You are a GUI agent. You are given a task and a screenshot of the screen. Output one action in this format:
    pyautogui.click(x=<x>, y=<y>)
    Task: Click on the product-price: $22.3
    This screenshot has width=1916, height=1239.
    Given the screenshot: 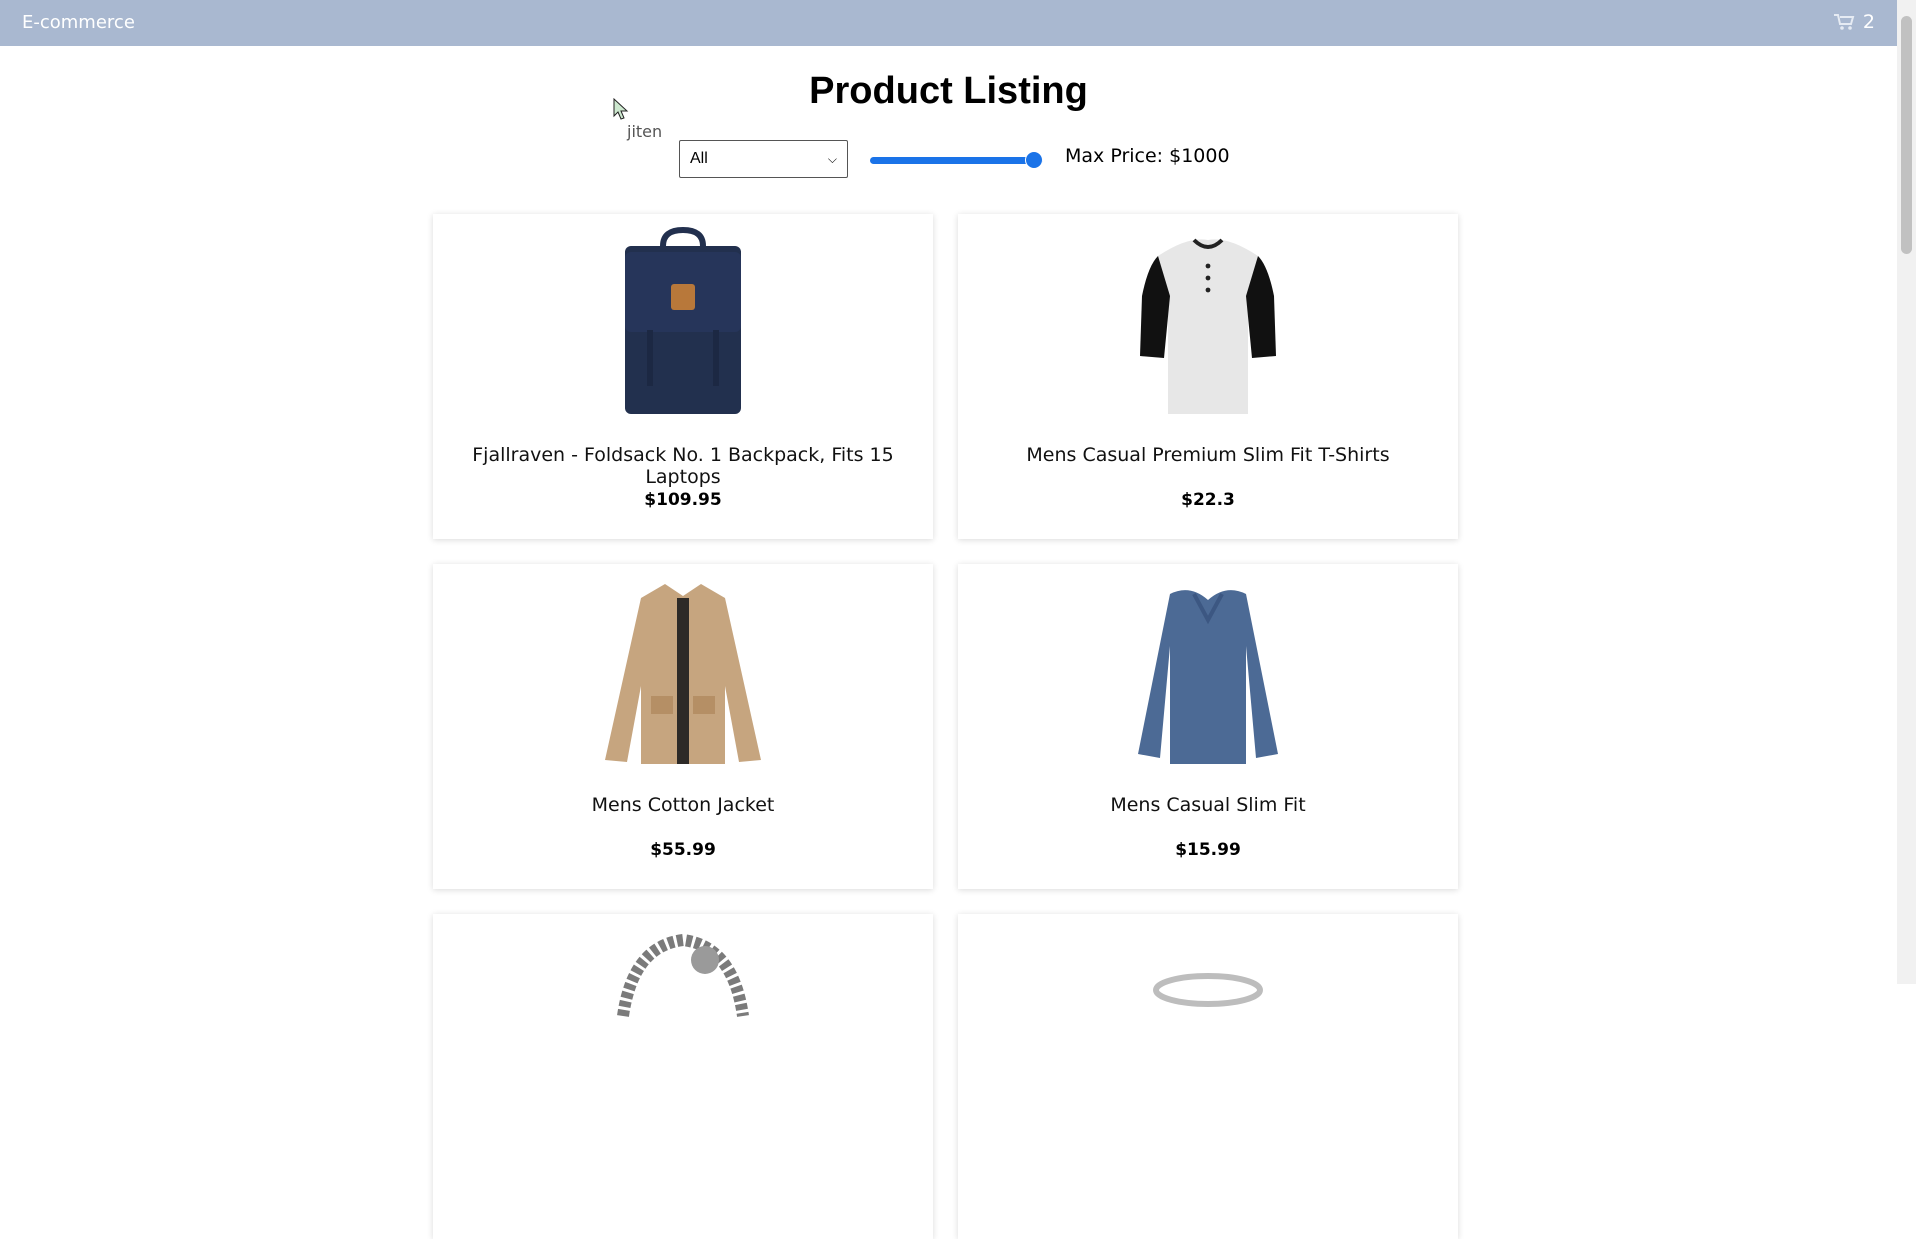 What is the action you would take?
    pyautogui.click(x=1208, y=500)
    